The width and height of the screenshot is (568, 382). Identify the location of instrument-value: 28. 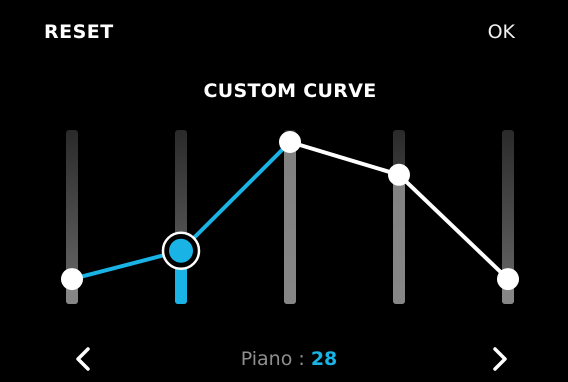
(324, 359).